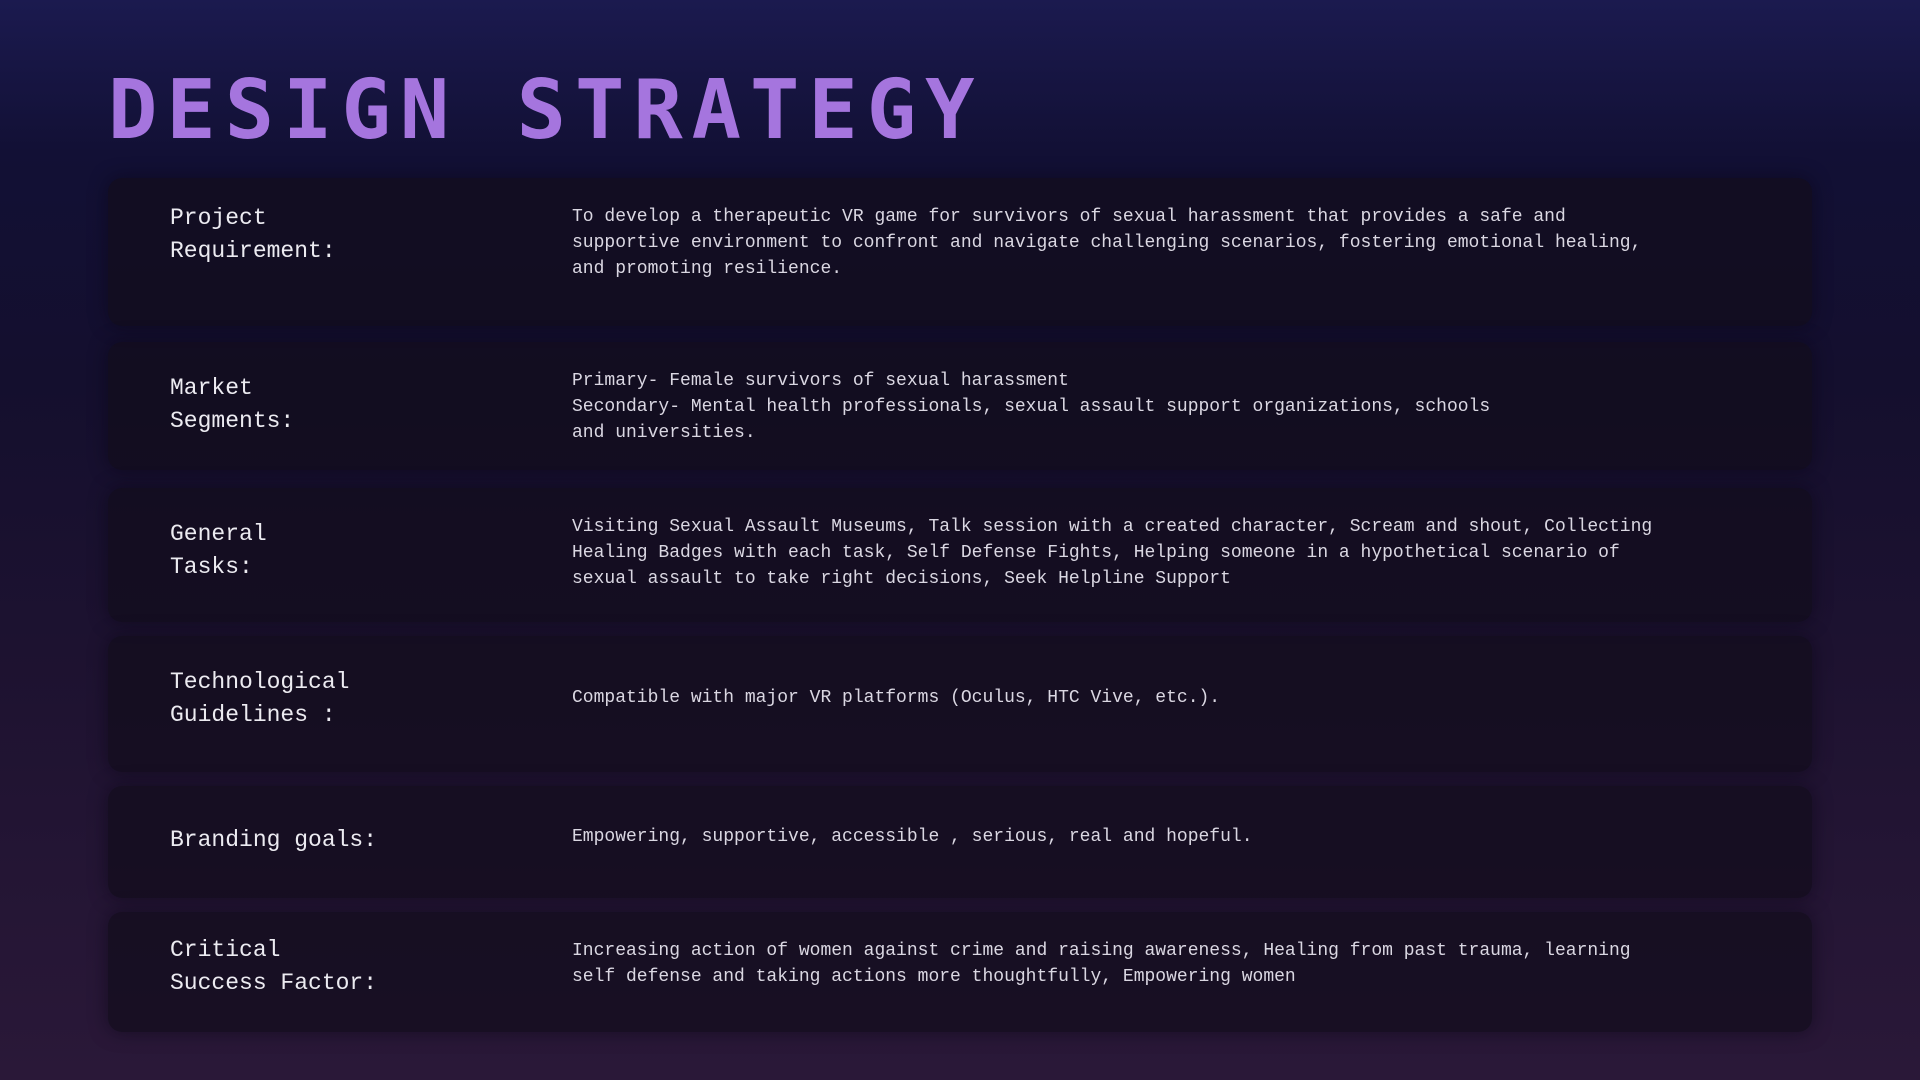 The image size is (1920, 1080). I want to click on row-label: Project Requirement:, so click(253, 234).